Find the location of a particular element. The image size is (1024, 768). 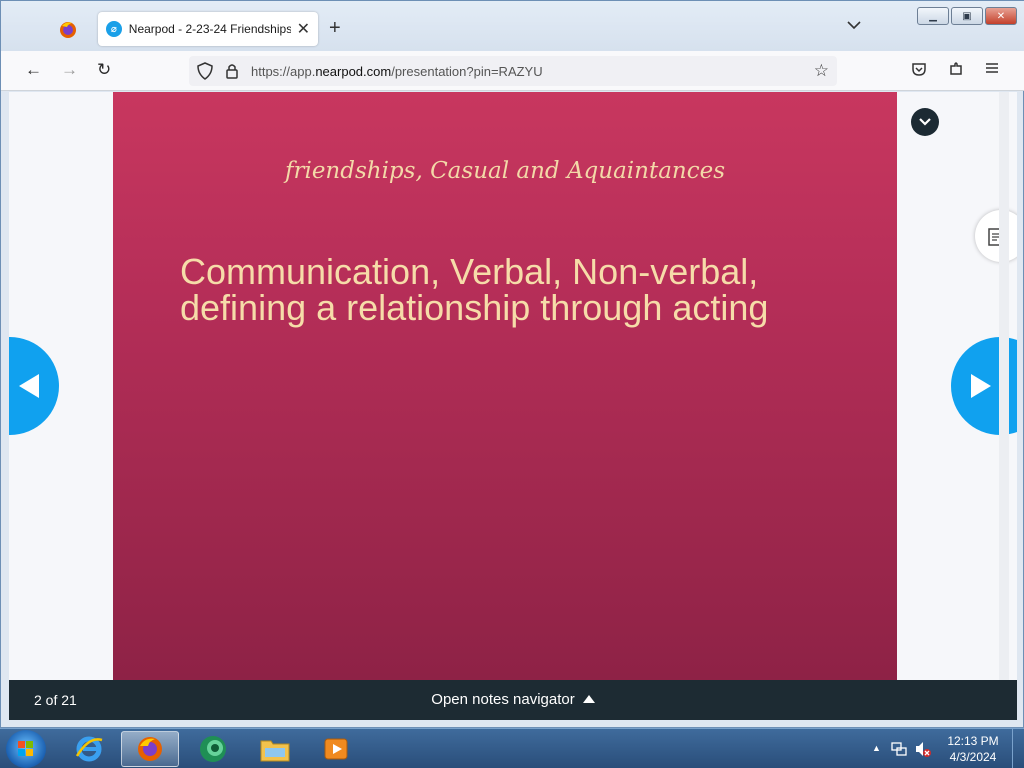

bookmark-star-icon: ☆ is located at coordinates (821, 71).